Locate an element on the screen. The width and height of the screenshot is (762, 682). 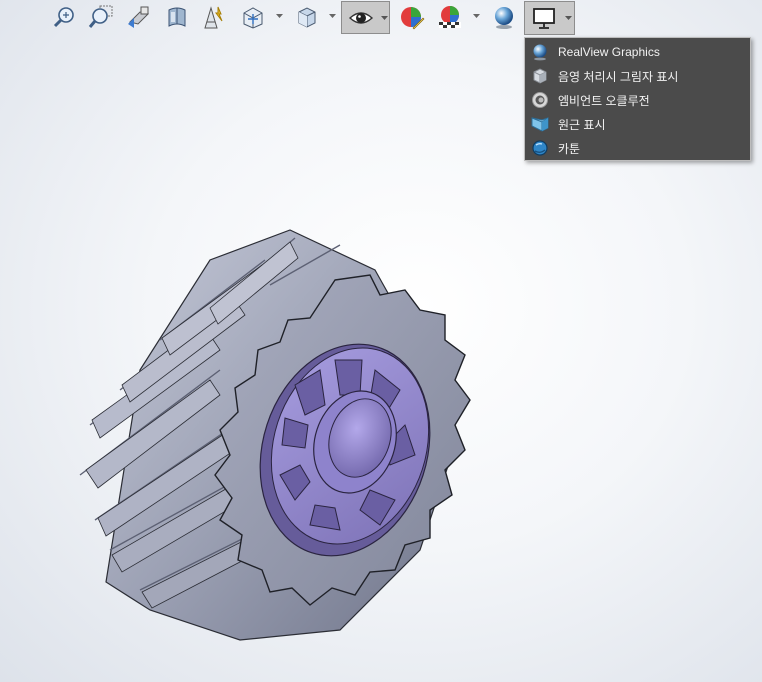
zoom-to-fit-button is located at coordinates (65, 17).